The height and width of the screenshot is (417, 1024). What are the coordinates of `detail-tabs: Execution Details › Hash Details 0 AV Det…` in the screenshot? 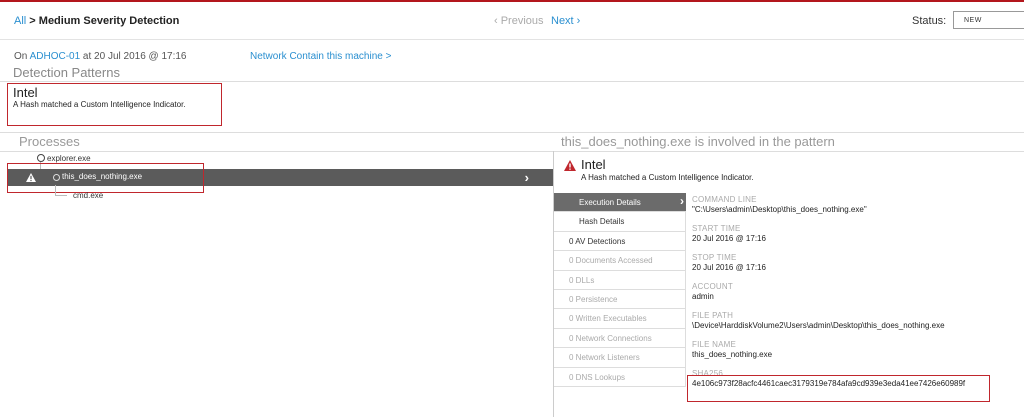 It's located at (620, 290).